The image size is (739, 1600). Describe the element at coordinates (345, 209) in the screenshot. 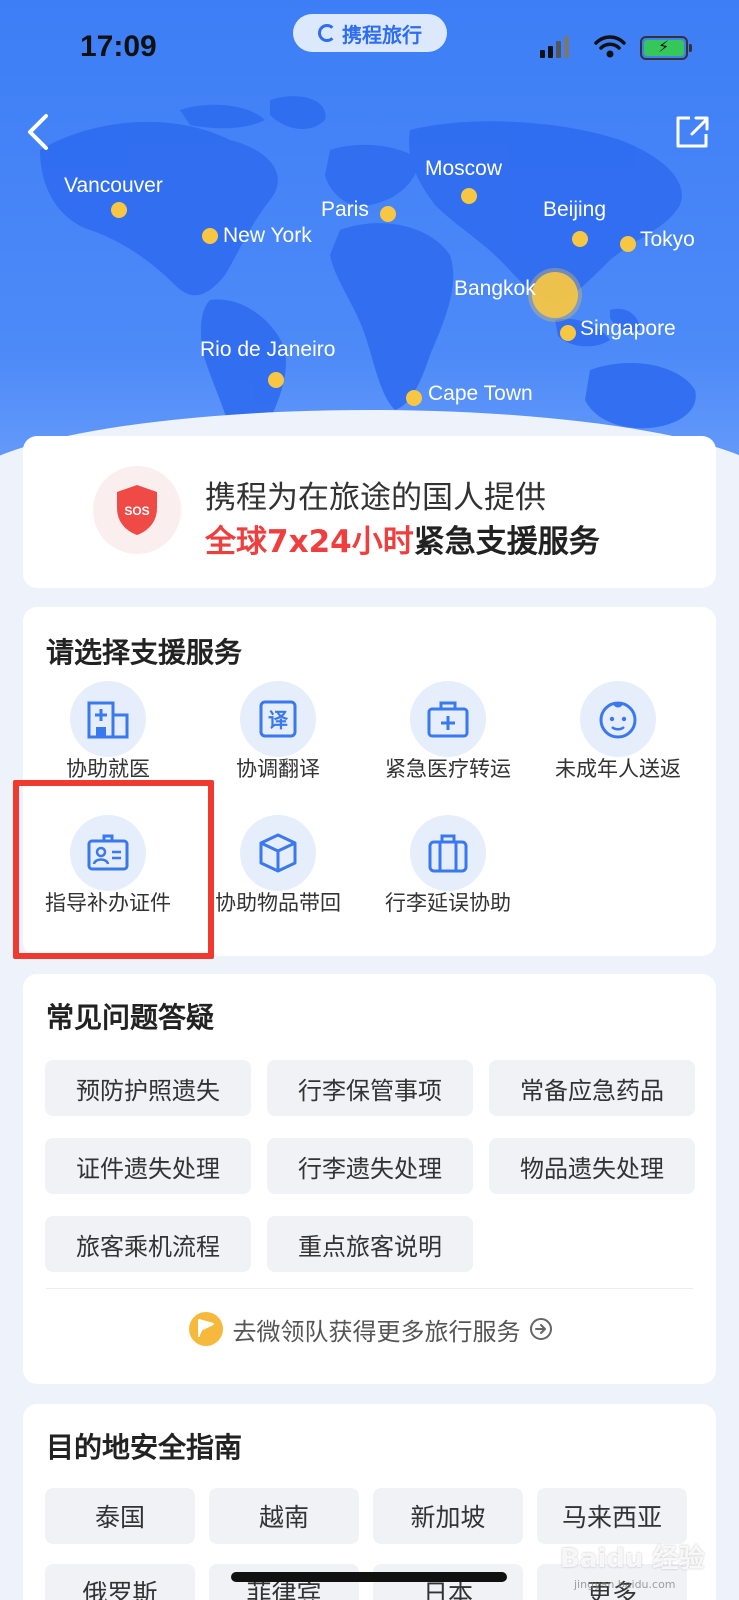

I see `city-label-paris: Paris` at that location.